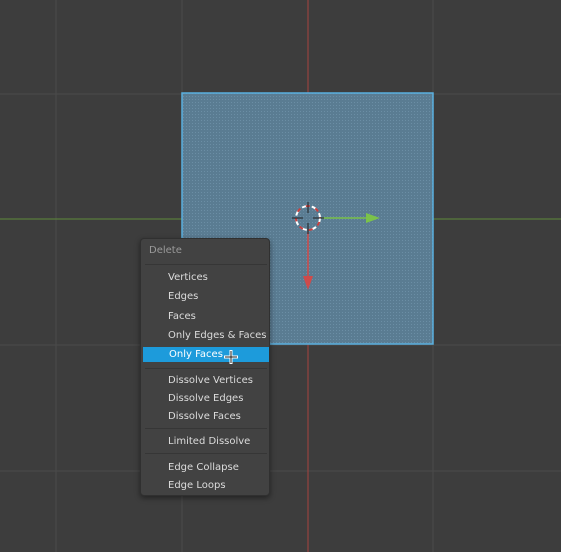  I want to click on menu-item-edge-collapse: Edge Collapse, so click(205, 467).